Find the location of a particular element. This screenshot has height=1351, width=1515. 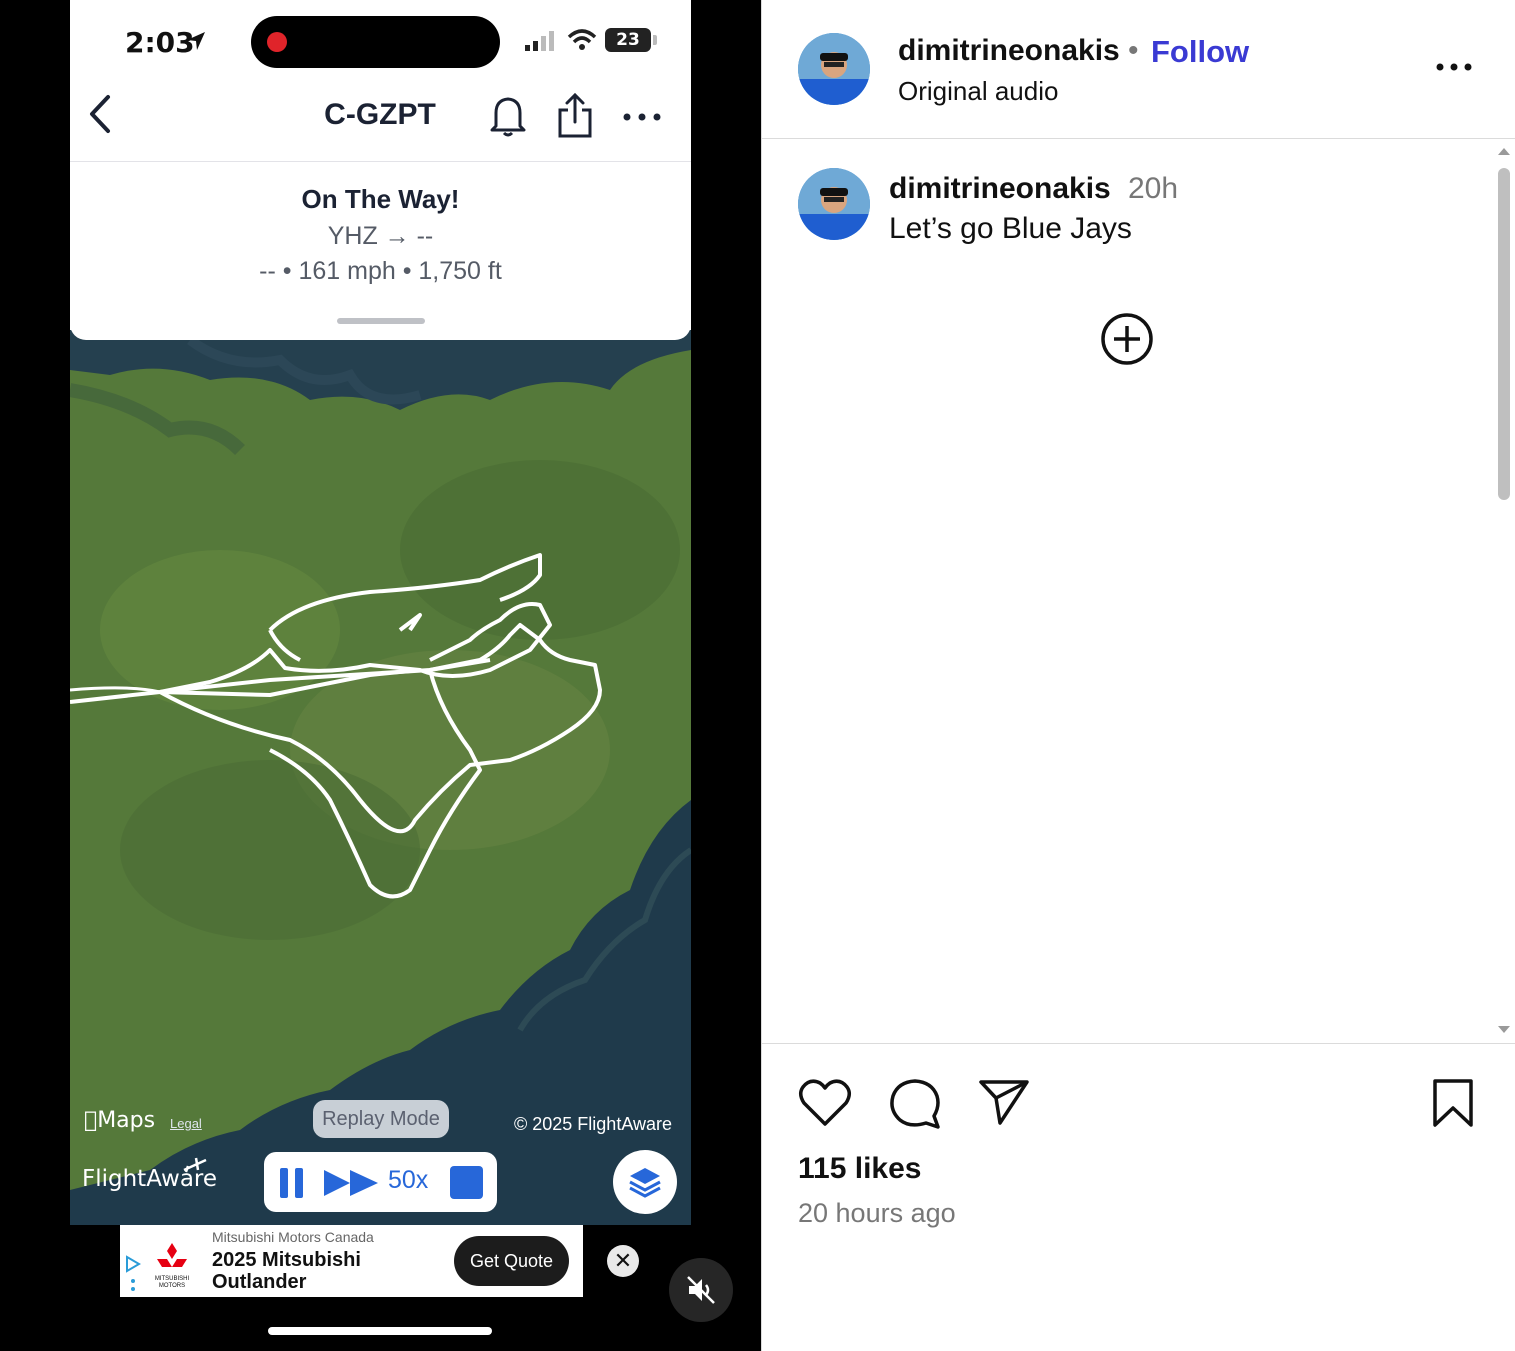

map-copyright: © 2025 FlightAware is located at coordinates (593, 1124).